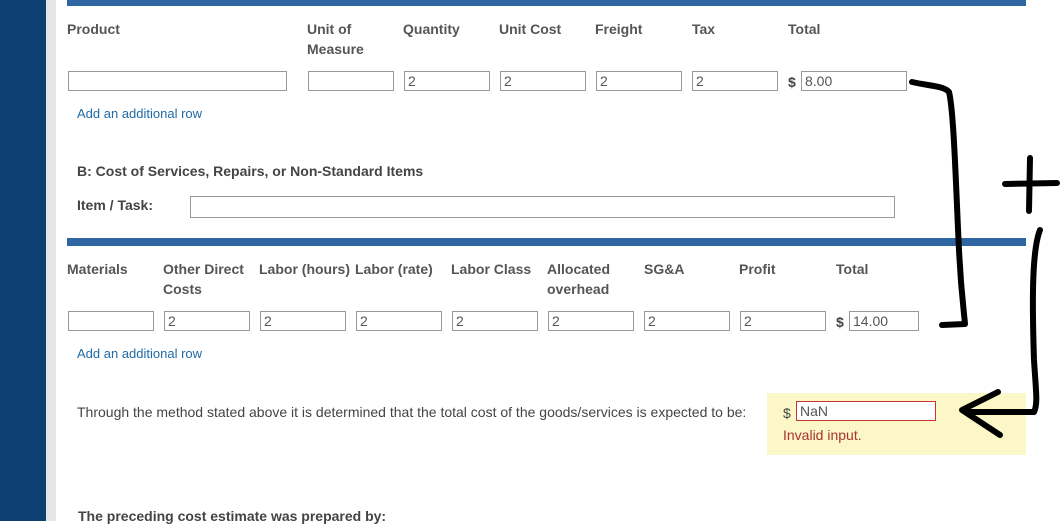 This screenshot has height=524, width=1061. What do you see at coordinates (23, 260) in the screenshot?
I see `left-sidebar` at bounding box center [23, 260].